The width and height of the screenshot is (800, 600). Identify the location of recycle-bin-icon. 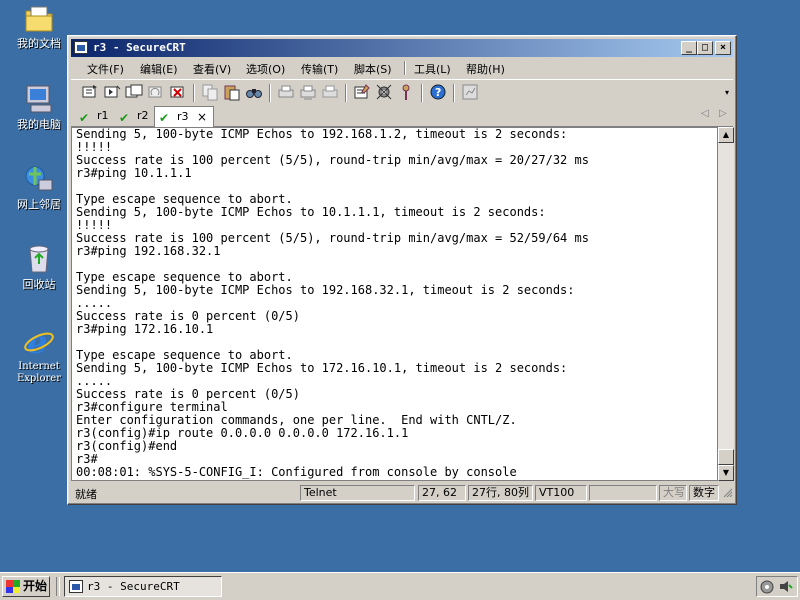
(39, 259).